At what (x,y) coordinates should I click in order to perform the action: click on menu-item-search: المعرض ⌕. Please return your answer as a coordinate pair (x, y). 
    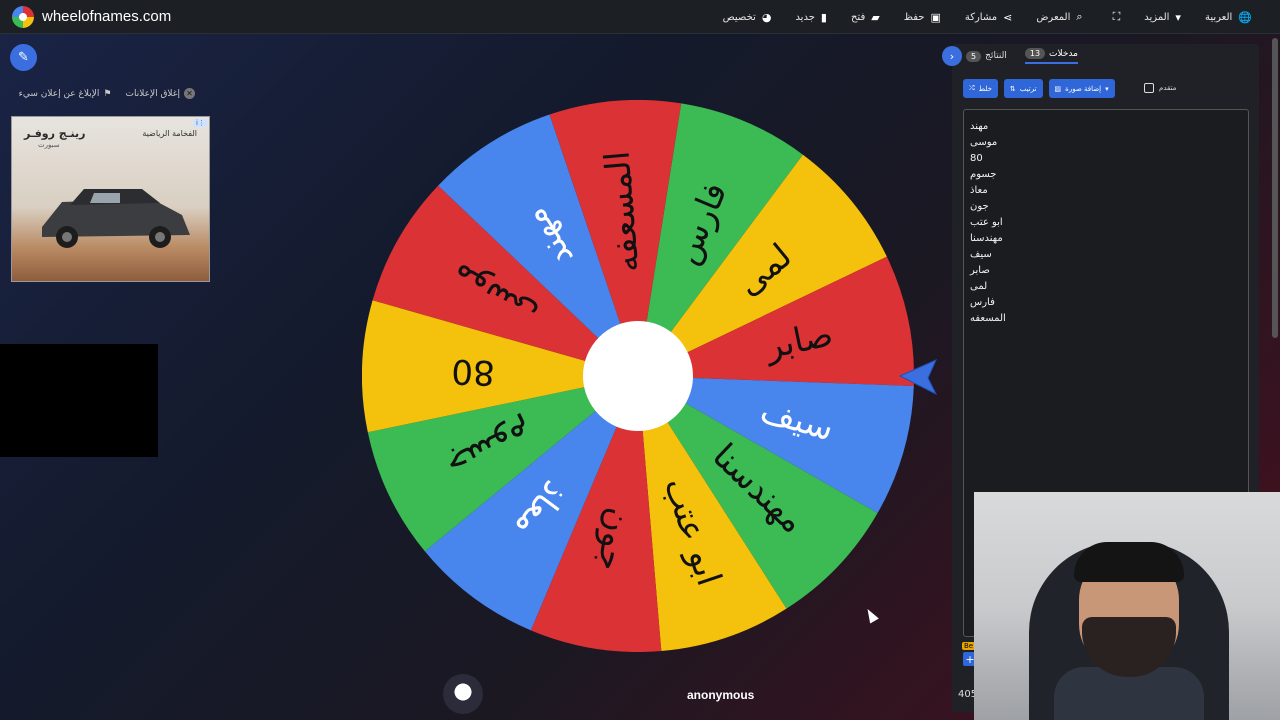
    Looking at the image, I should click on (1059, 17).